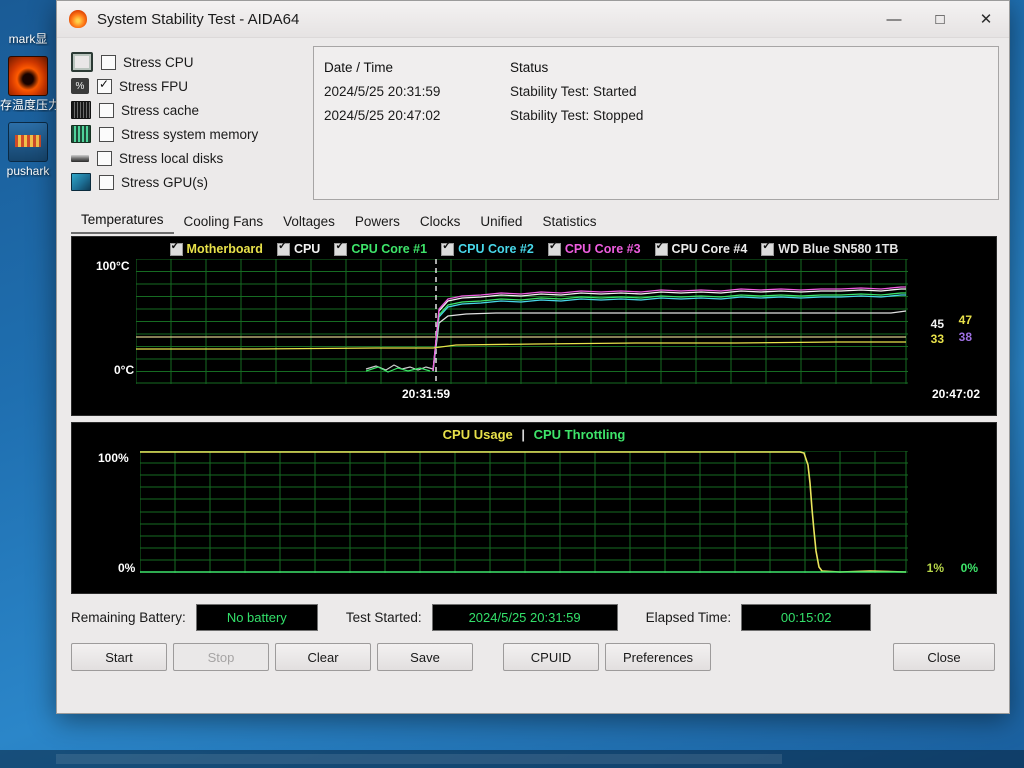 Image resolution: width=1024 pixels, height=768 pixels. What do you see at coordinates (389, 249) in the screenshot?
I see `legend-label: CPU Core #1` at bounding box center [389, 249].